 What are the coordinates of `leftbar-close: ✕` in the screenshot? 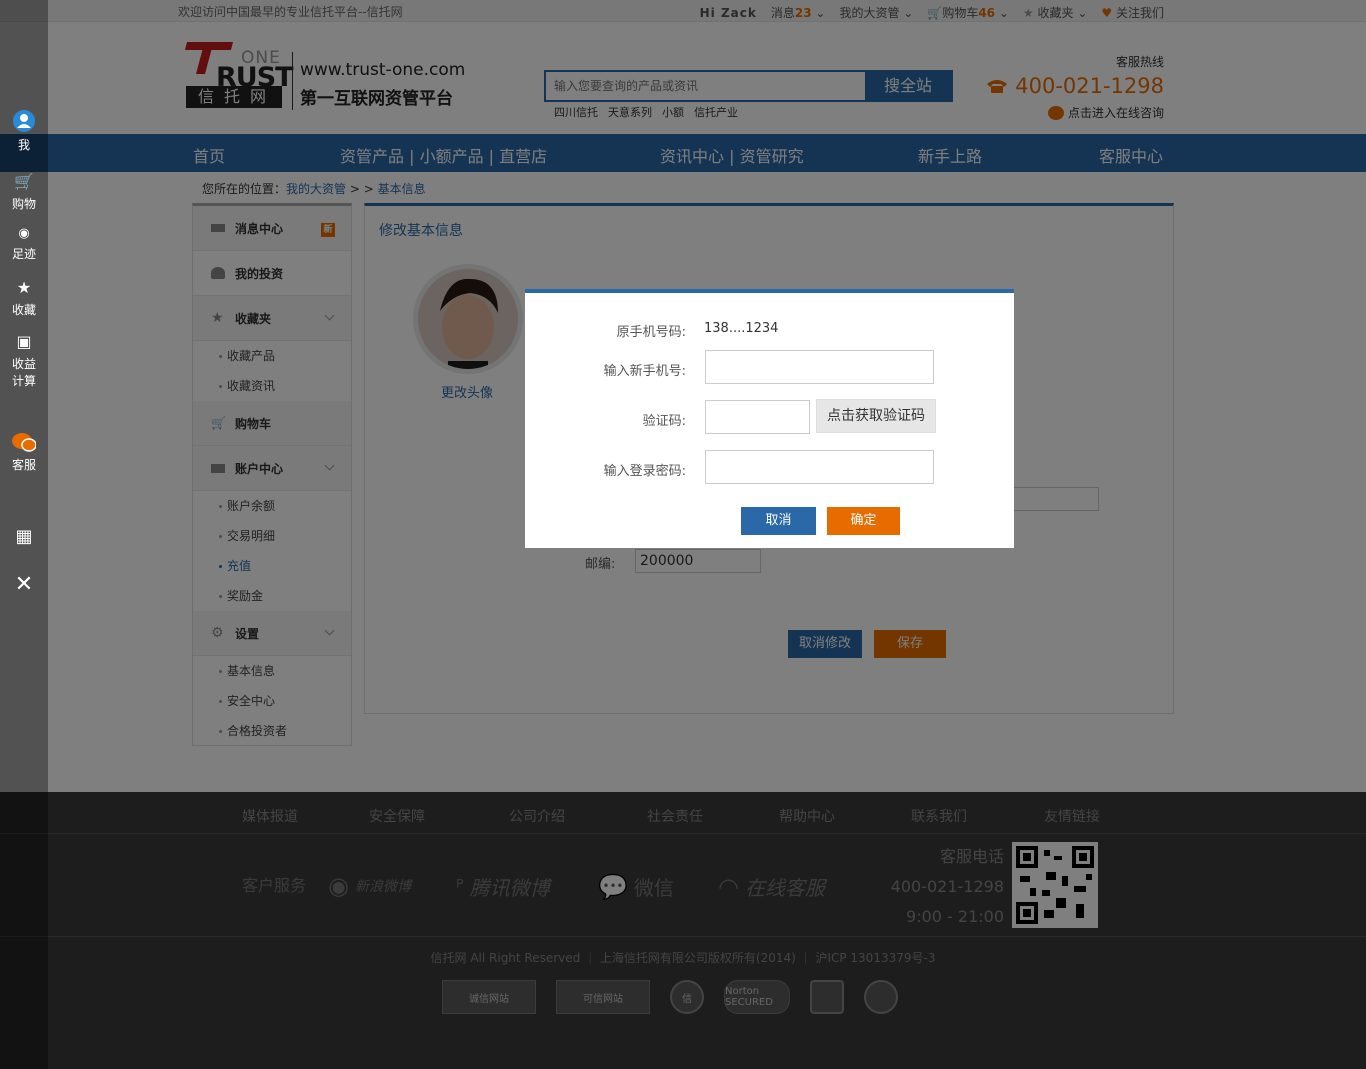 It's located at (24, 584).